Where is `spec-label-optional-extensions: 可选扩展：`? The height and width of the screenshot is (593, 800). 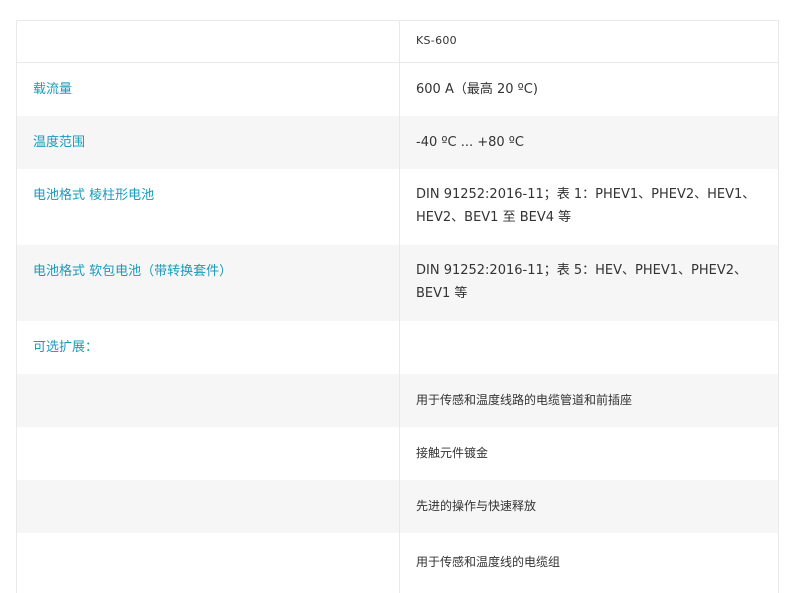 spec-label-optional-extensions: 可选扩展： is located at coordinates (66, 347).